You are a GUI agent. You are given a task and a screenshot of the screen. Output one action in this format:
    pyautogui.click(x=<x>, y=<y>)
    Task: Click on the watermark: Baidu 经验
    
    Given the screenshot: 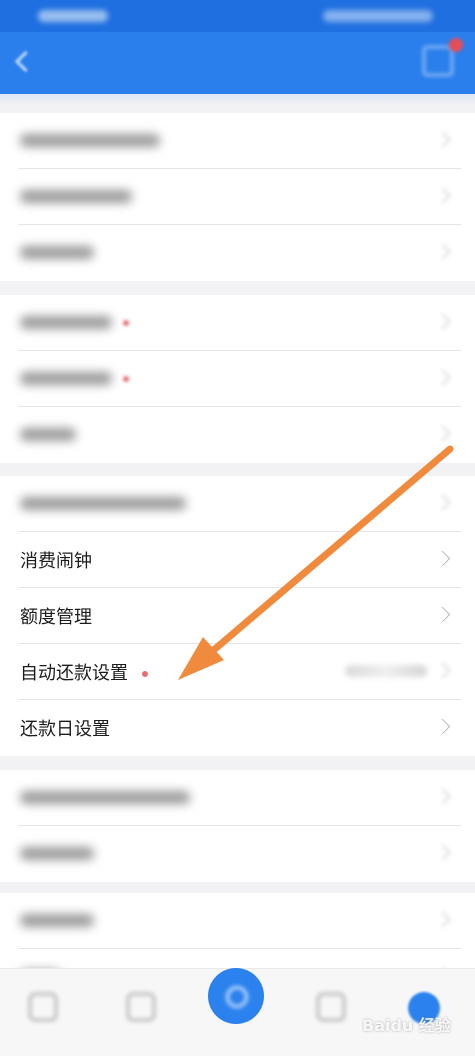 What is the action you would take?
    pyautogui.click(x=406, y=1025)
    